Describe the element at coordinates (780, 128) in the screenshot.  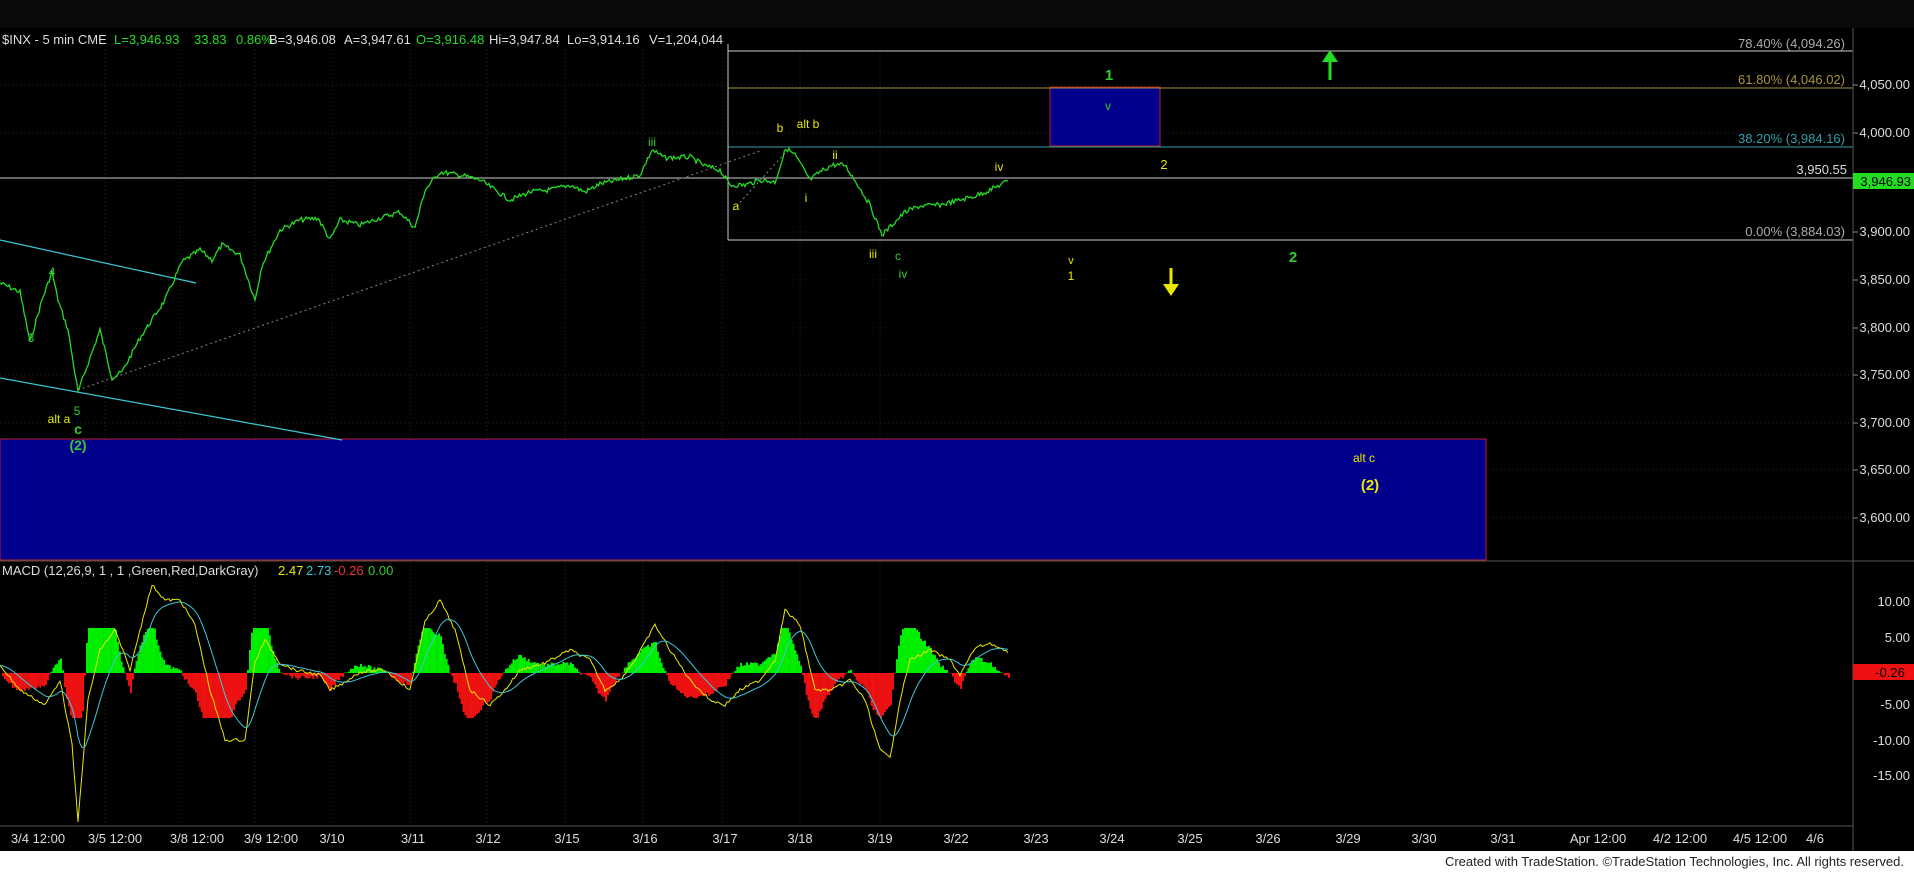
I see `wave-label: b` at that location.